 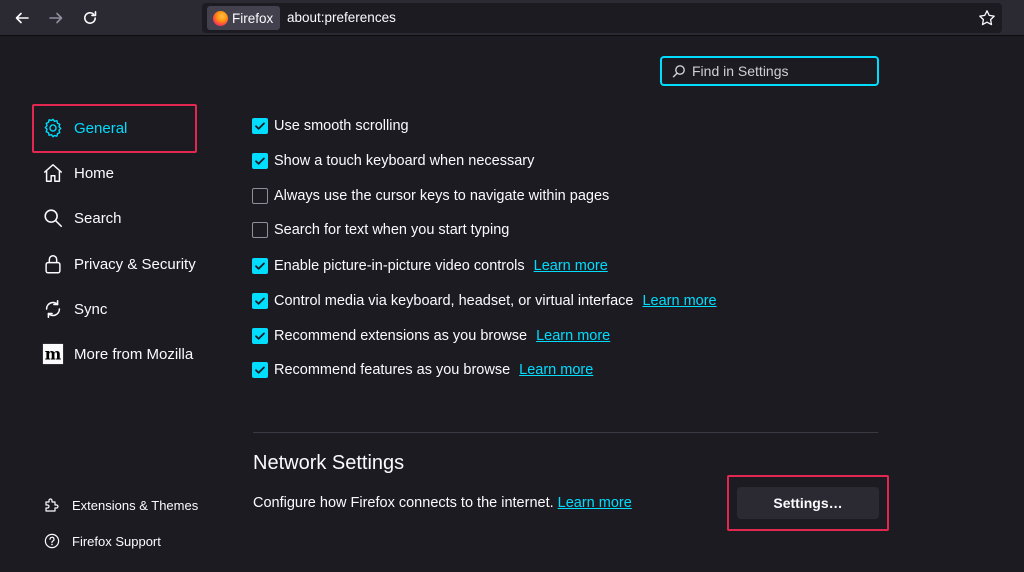 What do you see at coordinates (399, 266) in the screenshot?
I see `option-label: Enable picture-in-picture video controls` at bounding box center [399, 266].